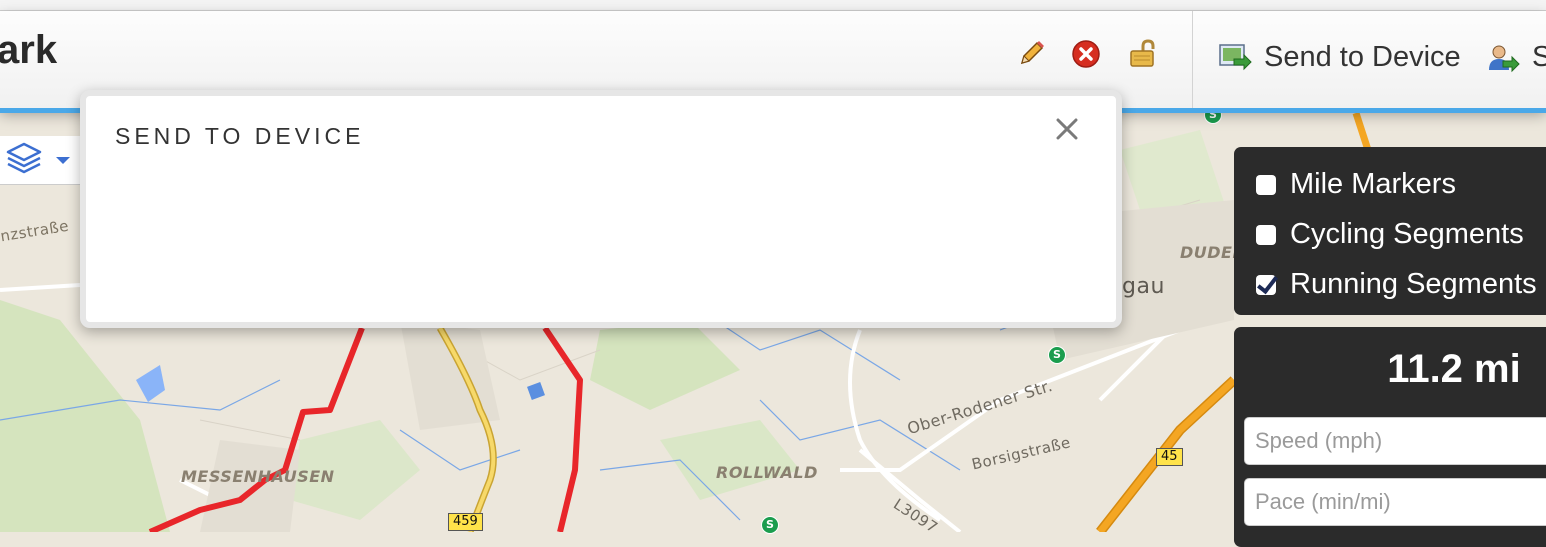  What do you see at coordinates (29, 50) in the screenshot?
I see `page-title: ark` at bounding box center [29, 50].